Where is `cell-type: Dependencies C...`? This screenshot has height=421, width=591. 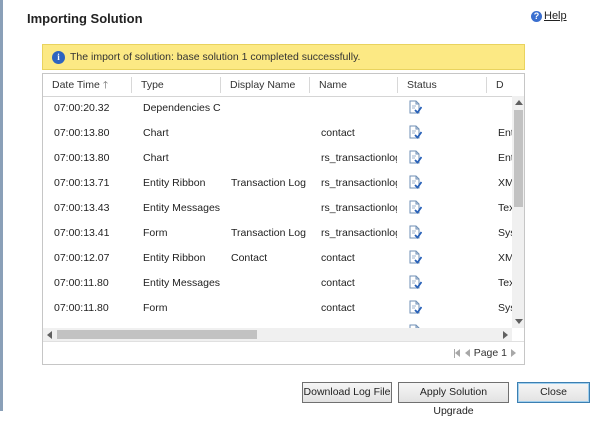 cell-type: Dependencies C... is located at coordinates (182, 108).